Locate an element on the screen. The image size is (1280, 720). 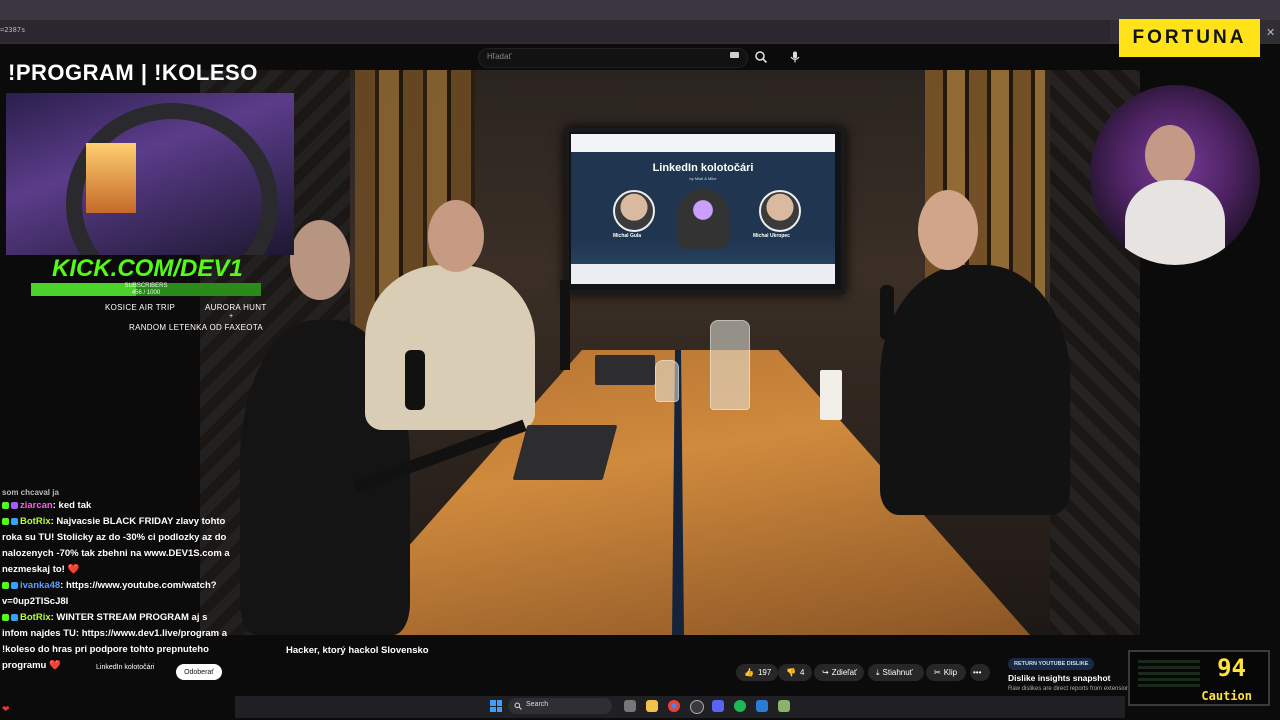
app-icon is located at coordinates (697, 707).